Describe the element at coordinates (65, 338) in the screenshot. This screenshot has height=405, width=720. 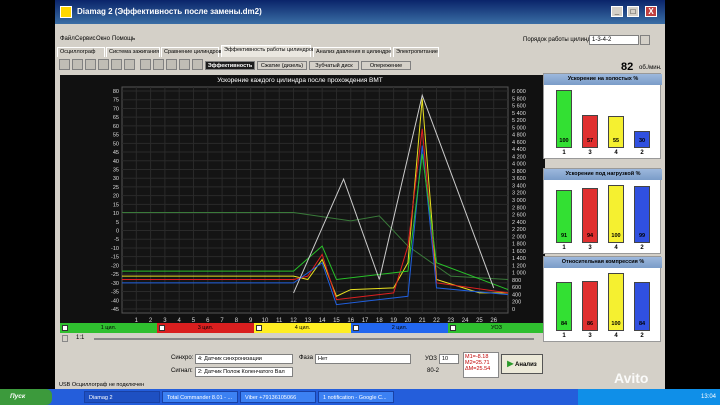
I see `minus-icon` at that location.